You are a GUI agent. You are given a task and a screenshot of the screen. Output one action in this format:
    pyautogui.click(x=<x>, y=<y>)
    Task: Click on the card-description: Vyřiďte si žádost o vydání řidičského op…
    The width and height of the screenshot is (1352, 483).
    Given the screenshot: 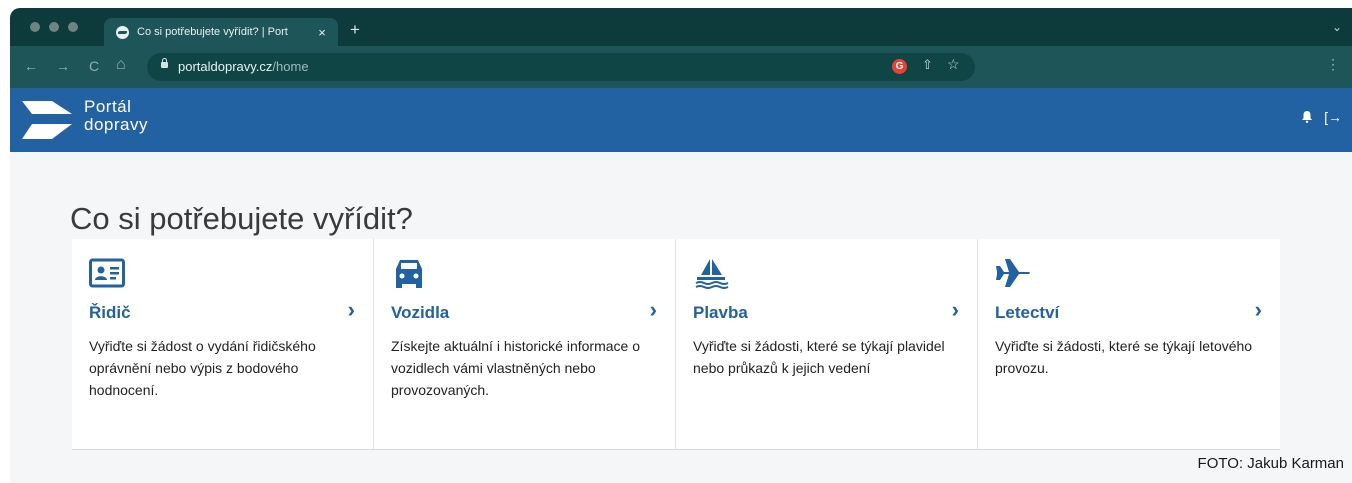 What is the action you would take?
    pyautogui.click(x=202, y=368)
    